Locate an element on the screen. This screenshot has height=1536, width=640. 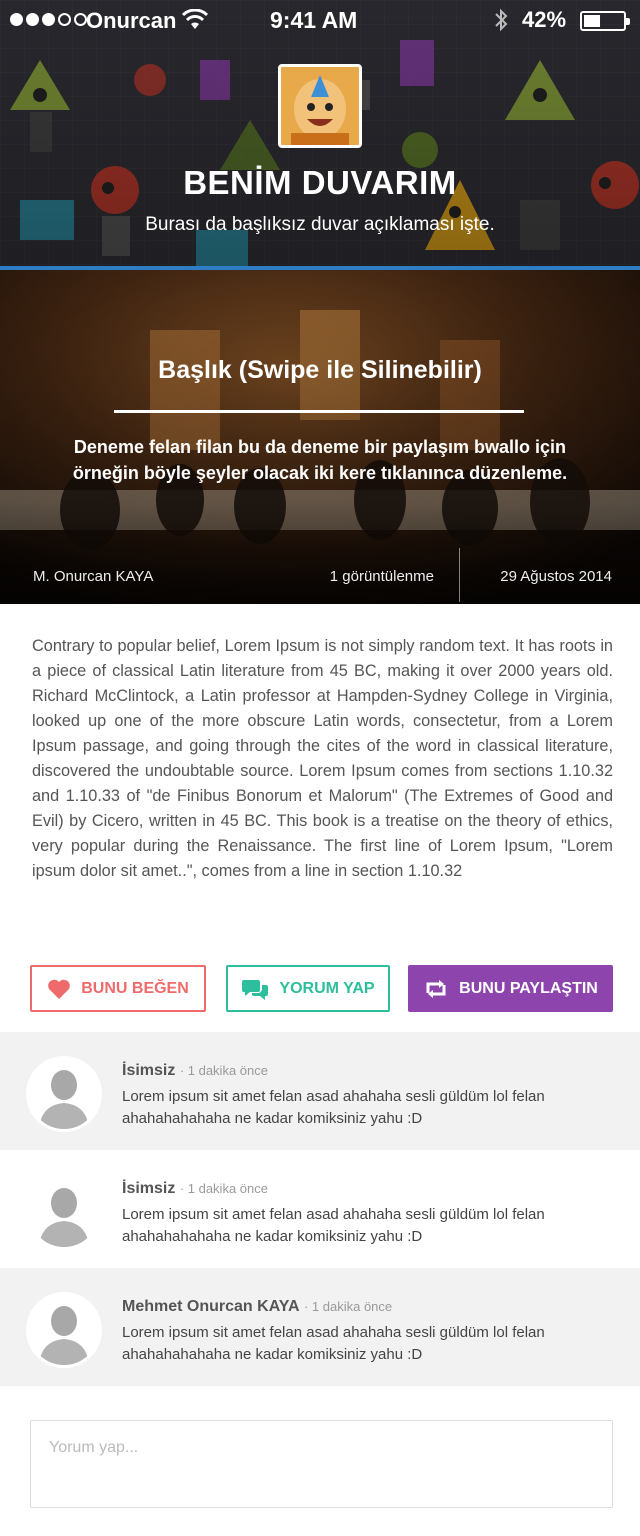
status-bar: Onurcan 9:41 AM 42% is located at coordinates (320, 20).